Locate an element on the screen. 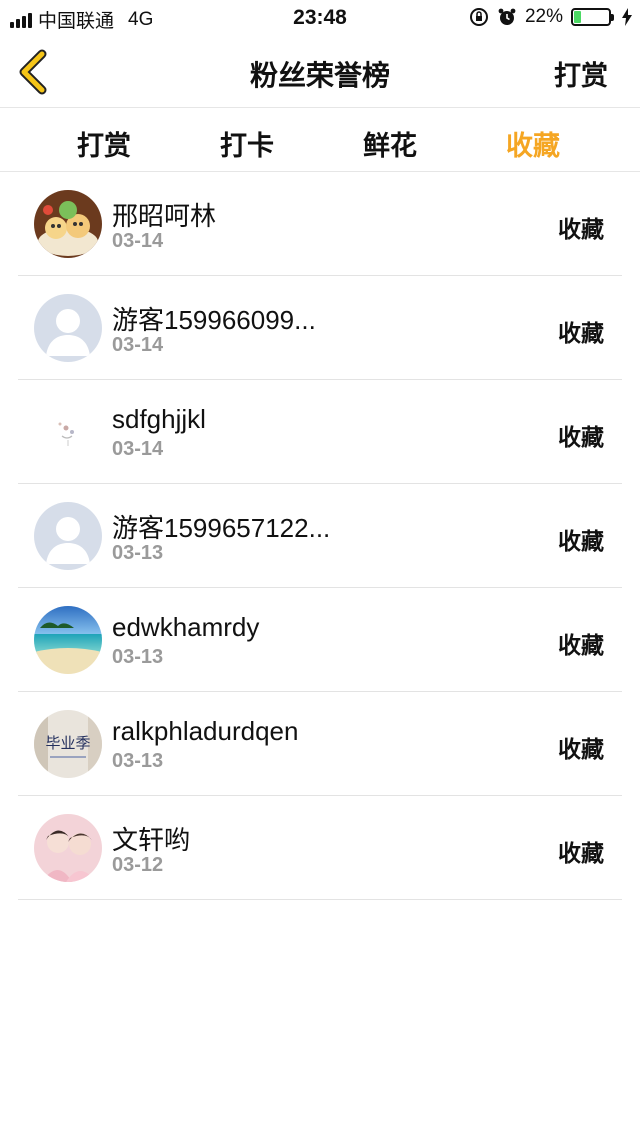  list-item: 游客1599657122... 03-13 收藏 is located at coordinates (320, 536).